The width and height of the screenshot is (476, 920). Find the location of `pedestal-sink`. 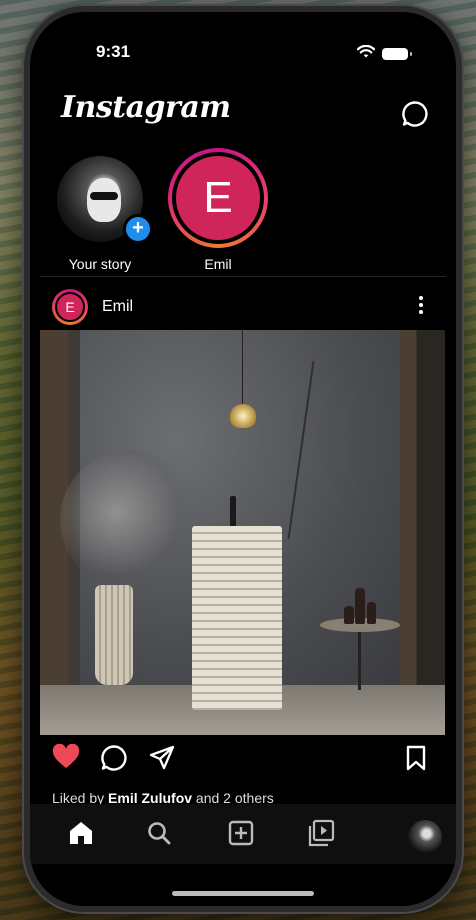

pedestal-sink is located at coordinates (237, 618).